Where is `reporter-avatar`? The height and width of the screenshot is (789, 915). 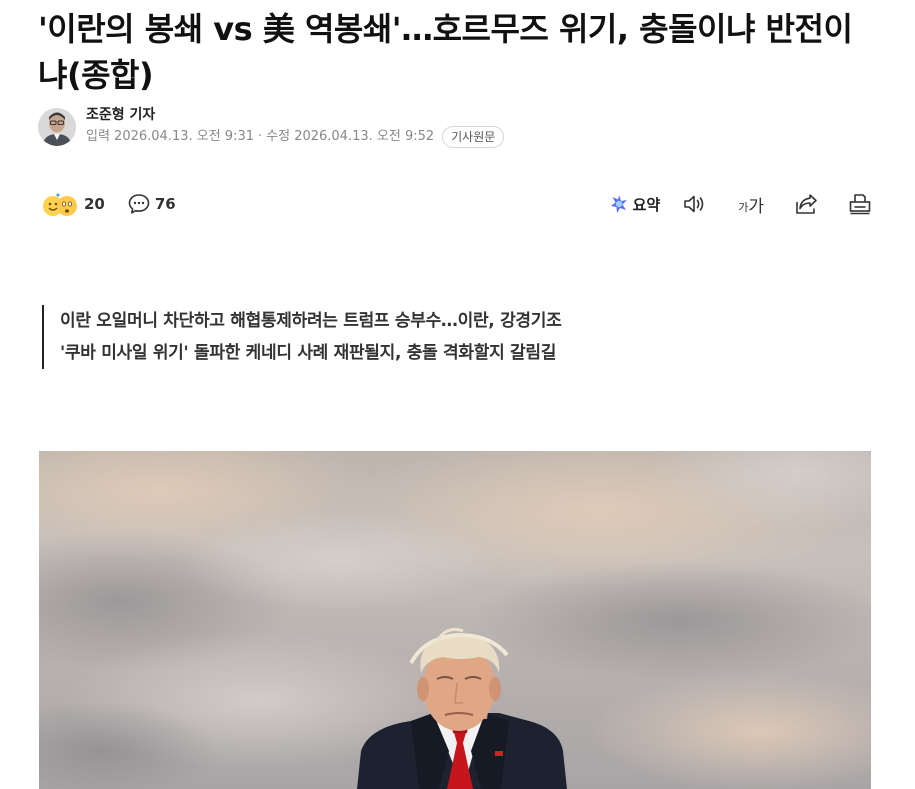
reporter-avatar is located at coordinates (57, 127).